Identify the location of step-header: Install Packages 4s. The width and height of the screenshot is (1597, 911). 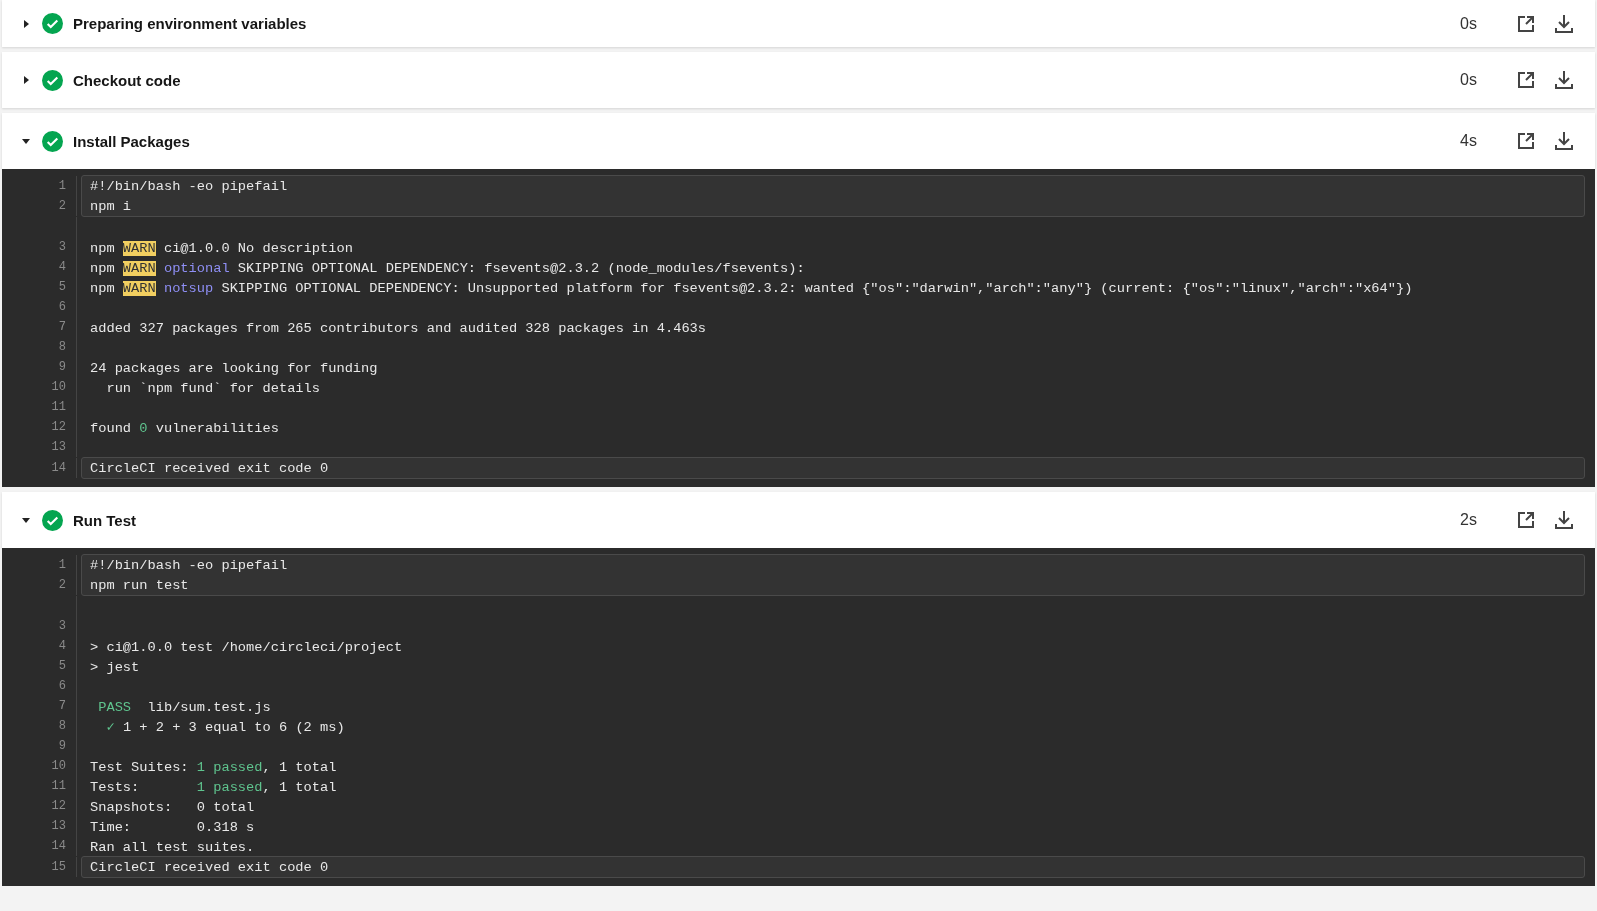
(798, 141).